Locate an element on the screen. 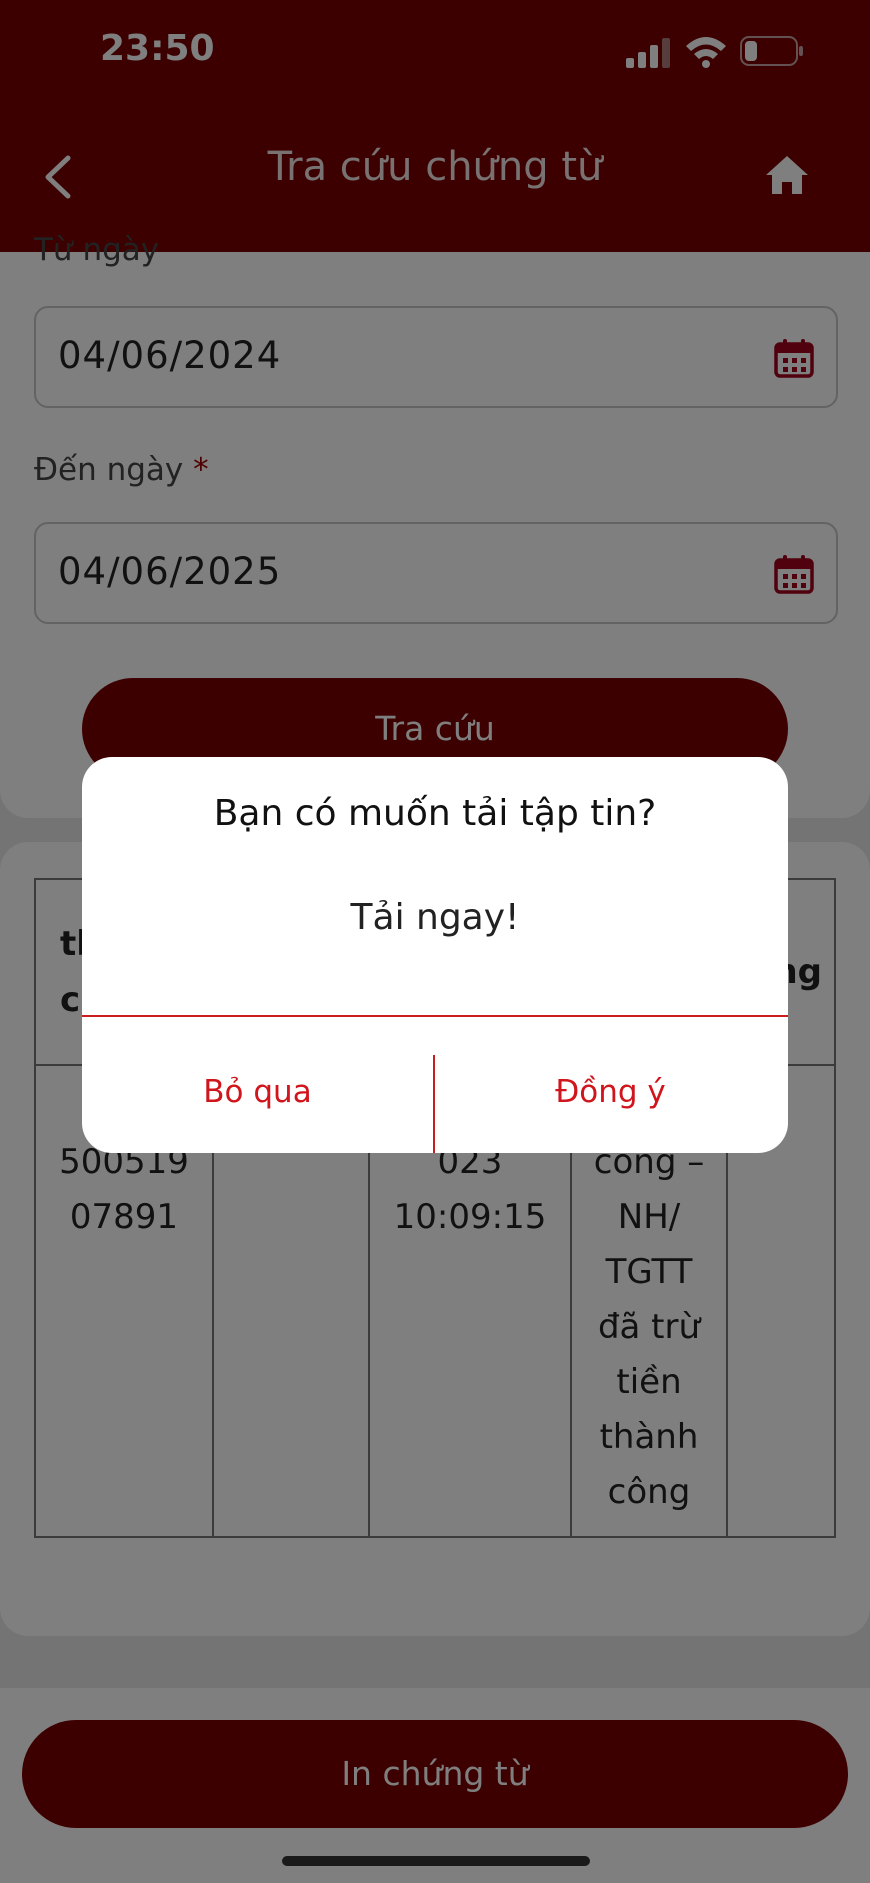 This screenshot has width=870, height=1883. home-indicator is located at coordinates (436, 1861).